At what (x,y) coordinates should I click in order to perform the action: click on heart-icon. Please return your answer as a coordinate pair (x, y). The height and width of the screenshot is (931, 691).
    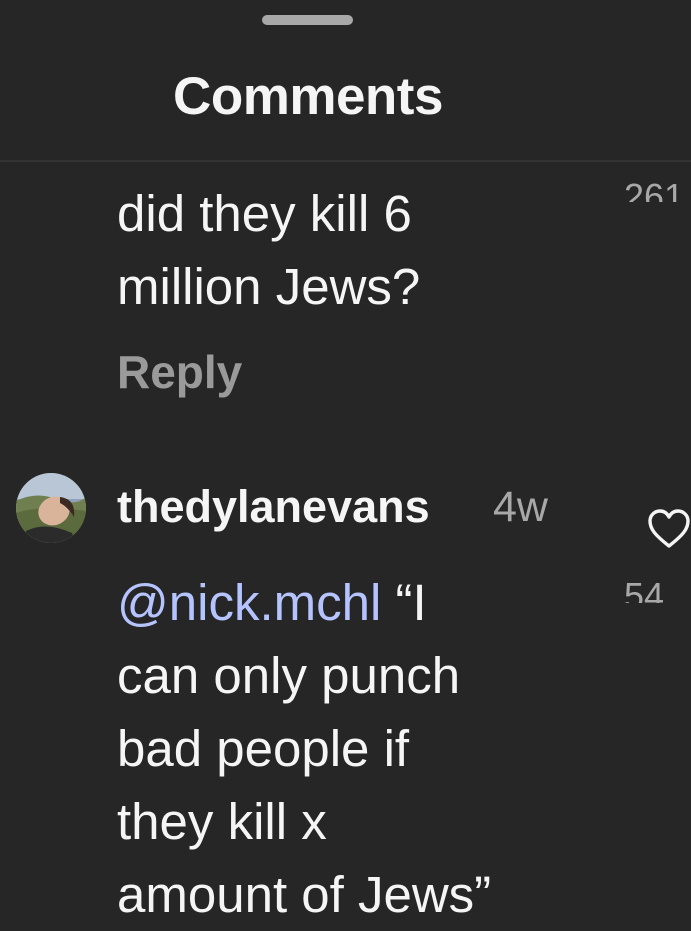
    Looking at the image, I should click on (669, 529).